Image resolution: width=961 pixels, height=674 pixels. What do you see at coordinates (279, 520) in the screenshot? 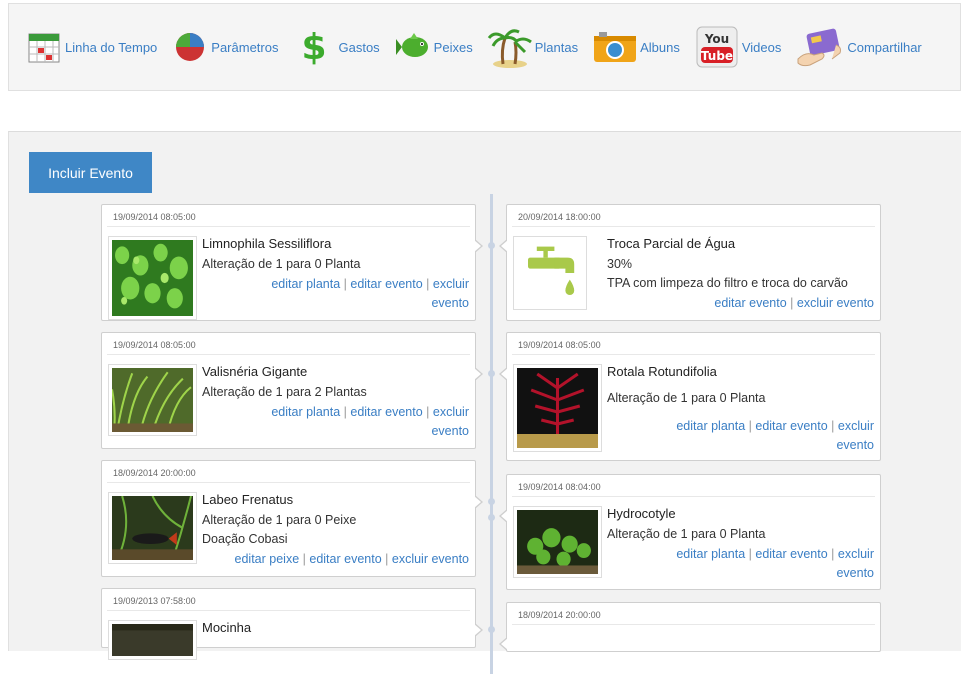
I see `event-detail: Alteração de 1 para 0 Peixe` at bounding box center [279, 520].